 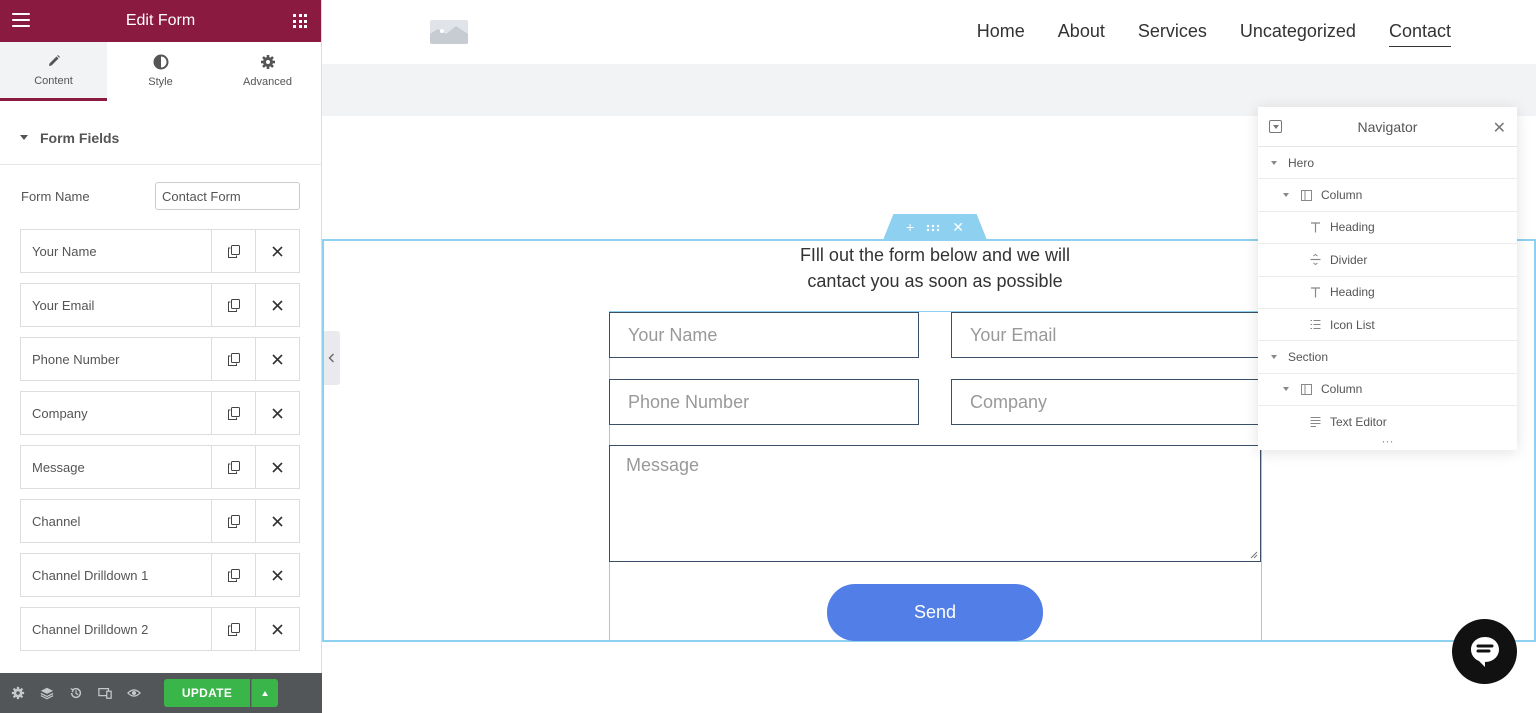 I want to click on tab-content: Content, so click(x=53, y=71).